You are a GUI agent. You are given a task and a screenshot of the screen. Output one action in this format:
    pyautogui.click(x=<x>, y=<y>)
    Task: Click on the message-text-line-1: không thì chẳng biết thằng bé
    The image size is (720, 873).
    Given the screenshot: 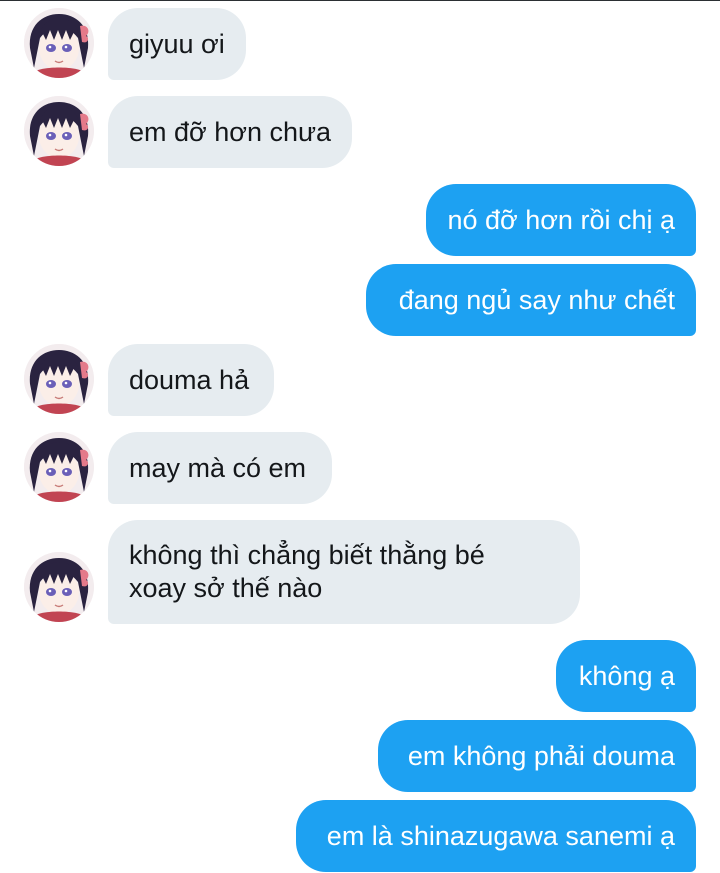 What is the action you would take?
    pyautogui.click(x=307, y=555)
    